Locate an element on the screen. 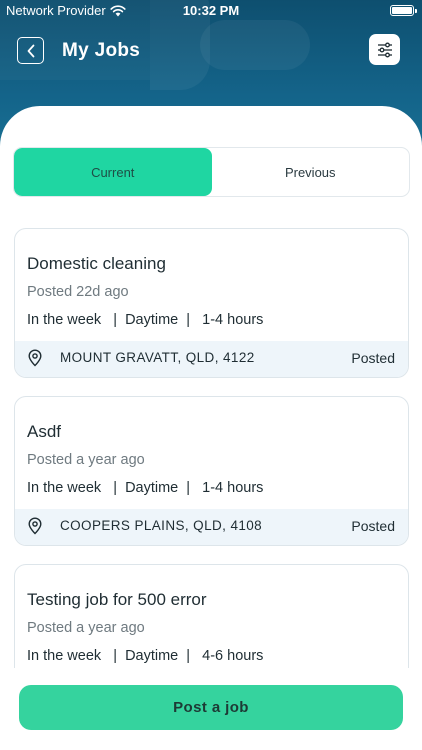  job-tabs: Current Previous is located at coordinates (211, 172).